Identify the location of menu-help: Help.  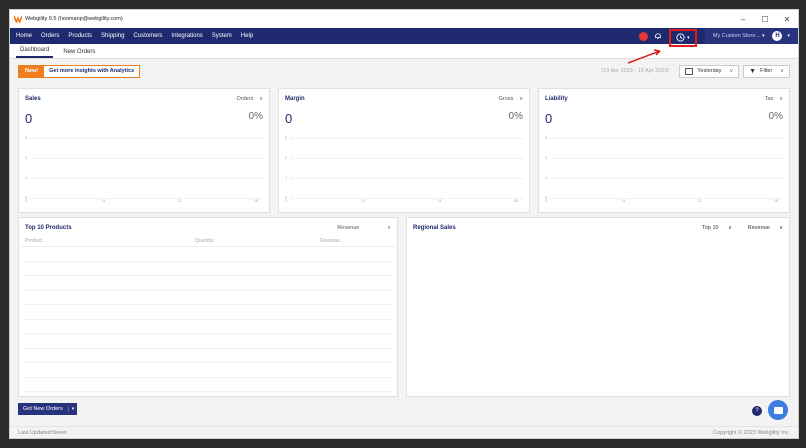
(247, 36).